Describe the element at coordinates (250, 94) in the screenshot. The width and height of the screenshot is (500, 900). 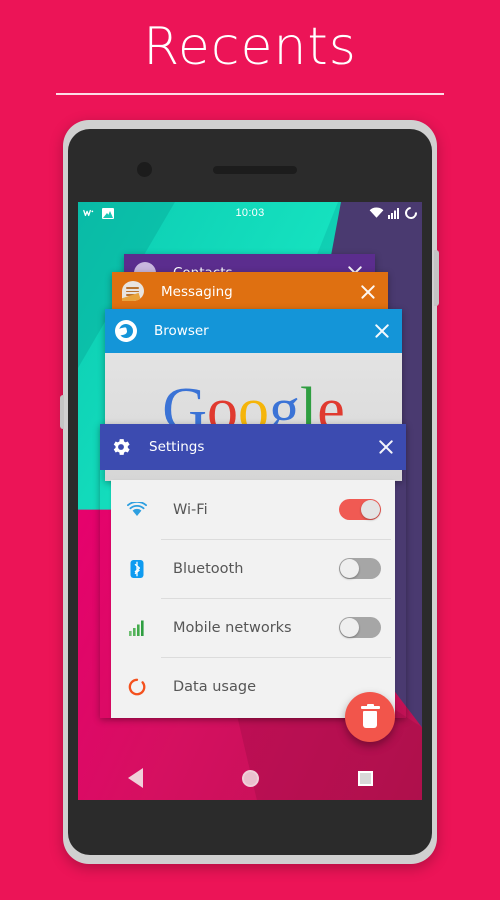
I see `header-divider` at that location.